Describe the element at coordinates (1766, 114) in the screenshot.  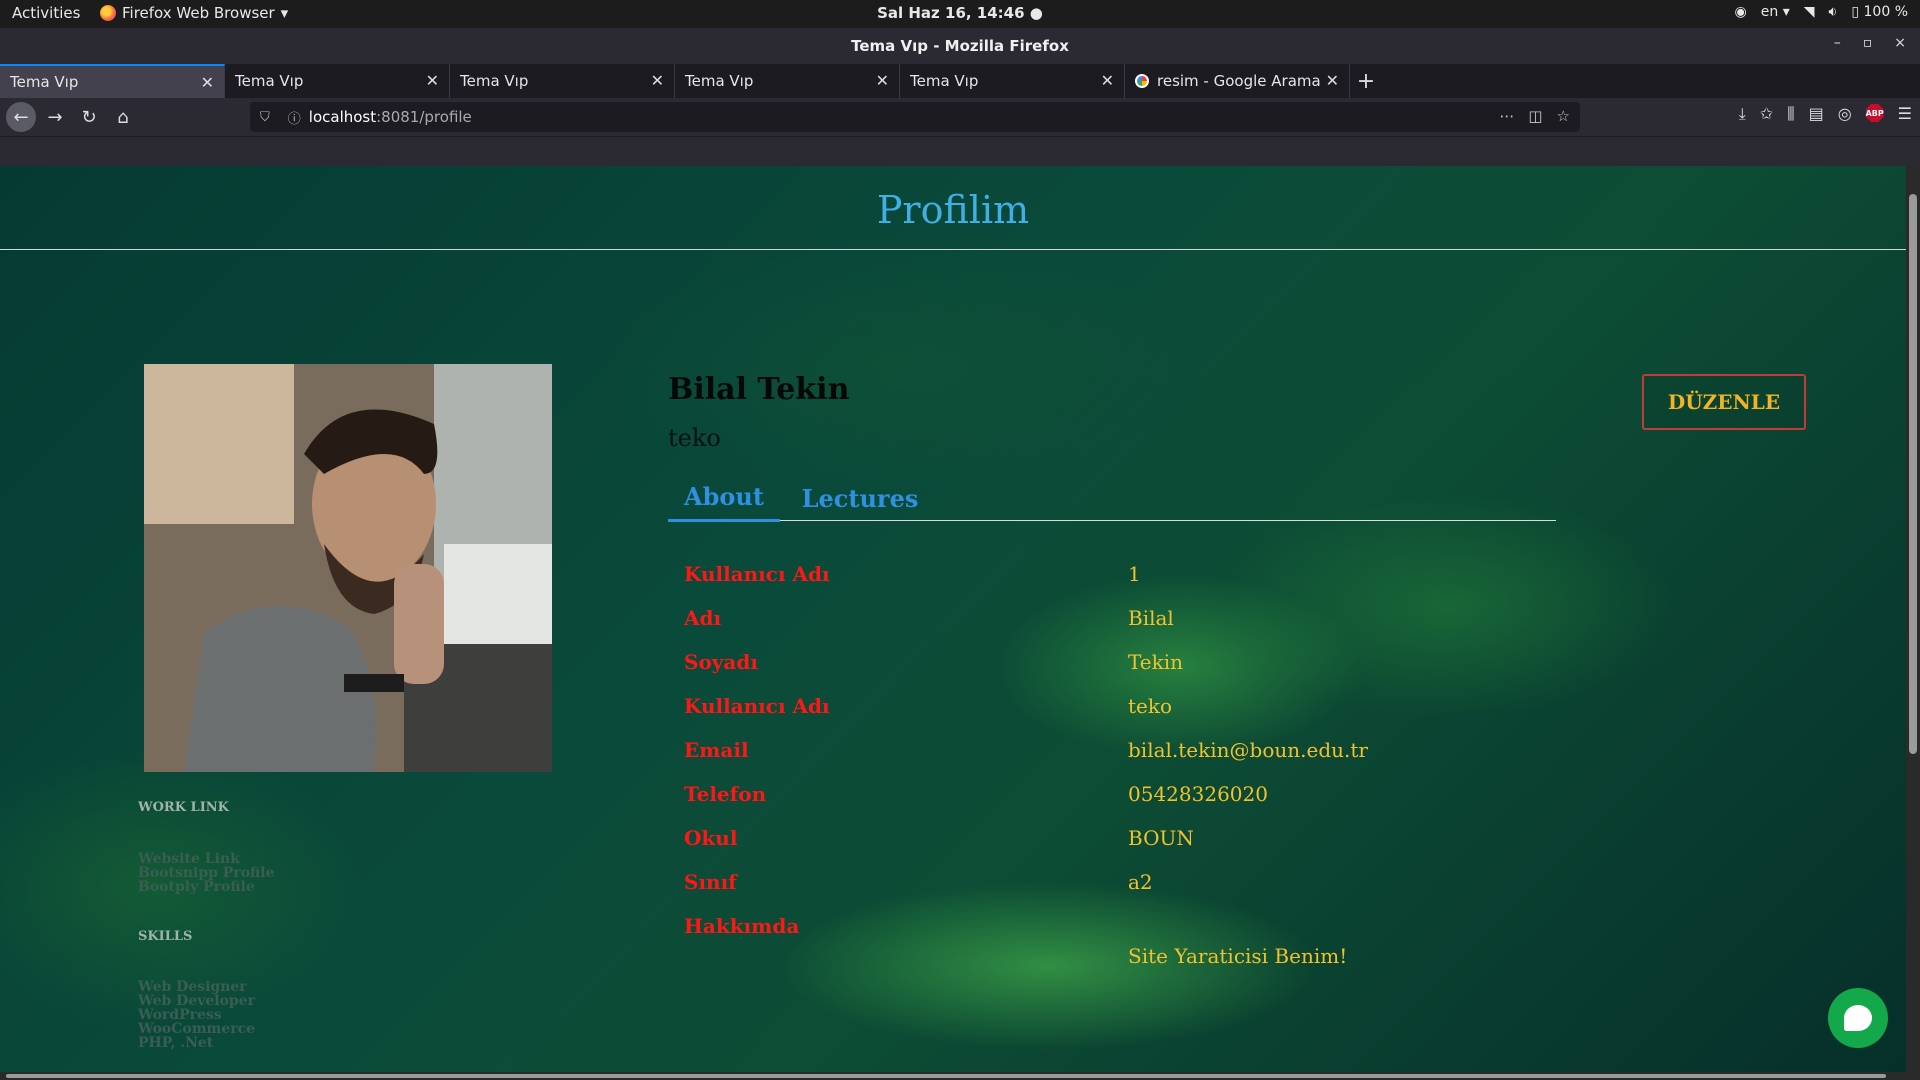
I see `bookmarks-icon: ✩` at that location.